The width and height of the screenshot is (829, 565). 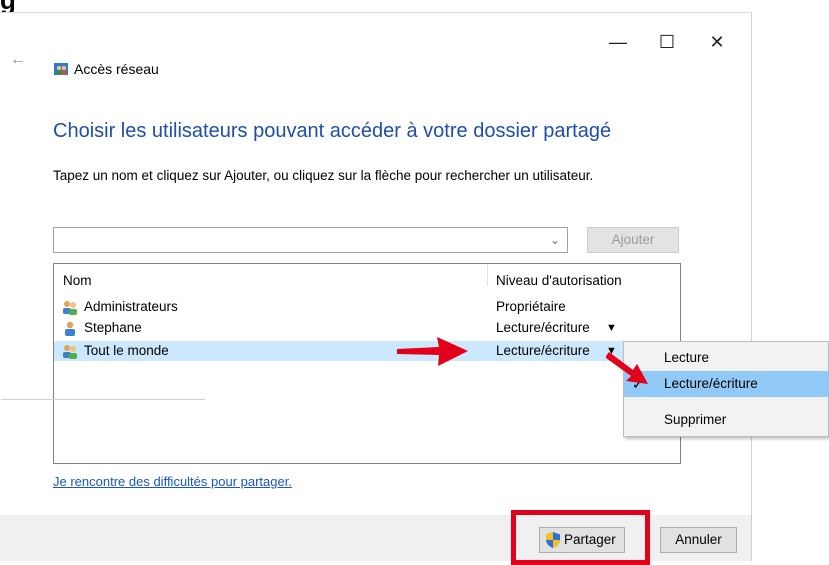 What do you see at coordinates (131, 306) in the screenshot?
I see `user-name: Administrateurs` at bounding box center [131, 306].